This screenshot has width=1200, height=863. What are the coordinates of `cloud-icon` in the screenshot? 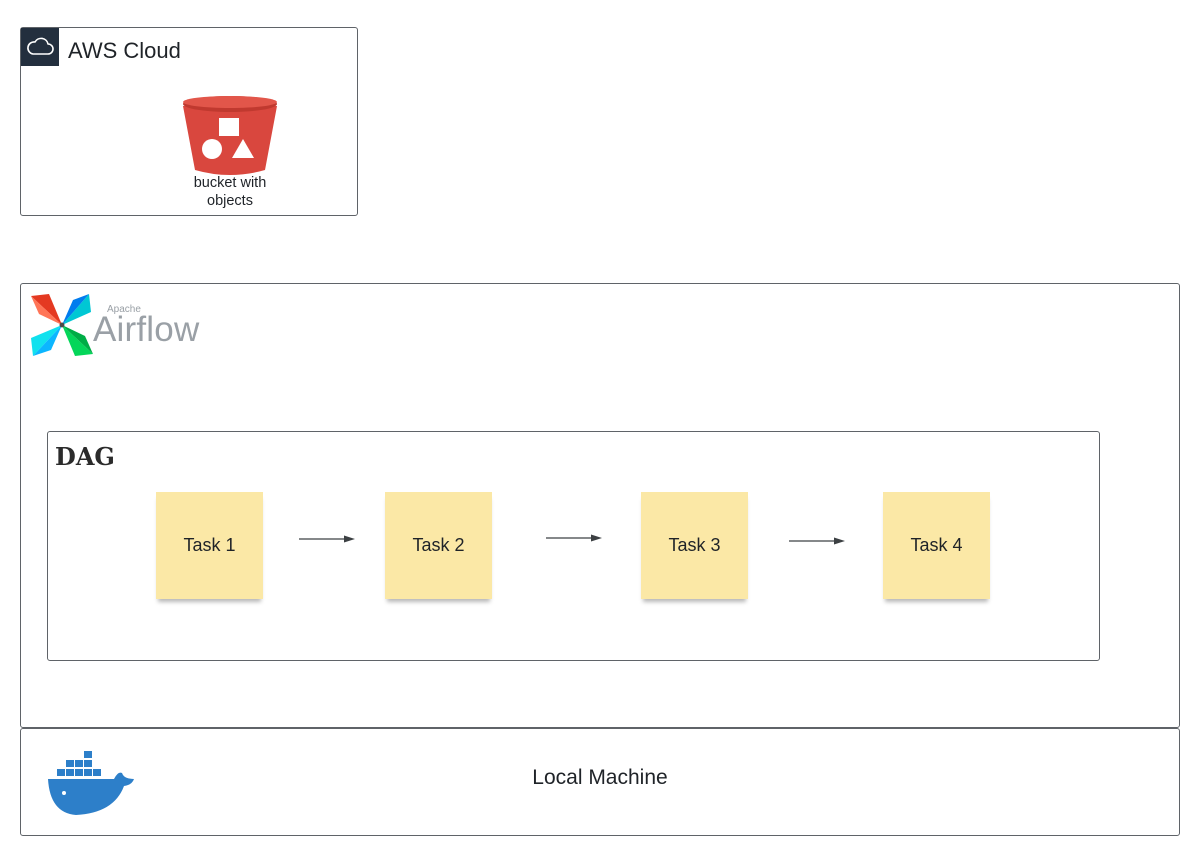 It's located at (40, 47).